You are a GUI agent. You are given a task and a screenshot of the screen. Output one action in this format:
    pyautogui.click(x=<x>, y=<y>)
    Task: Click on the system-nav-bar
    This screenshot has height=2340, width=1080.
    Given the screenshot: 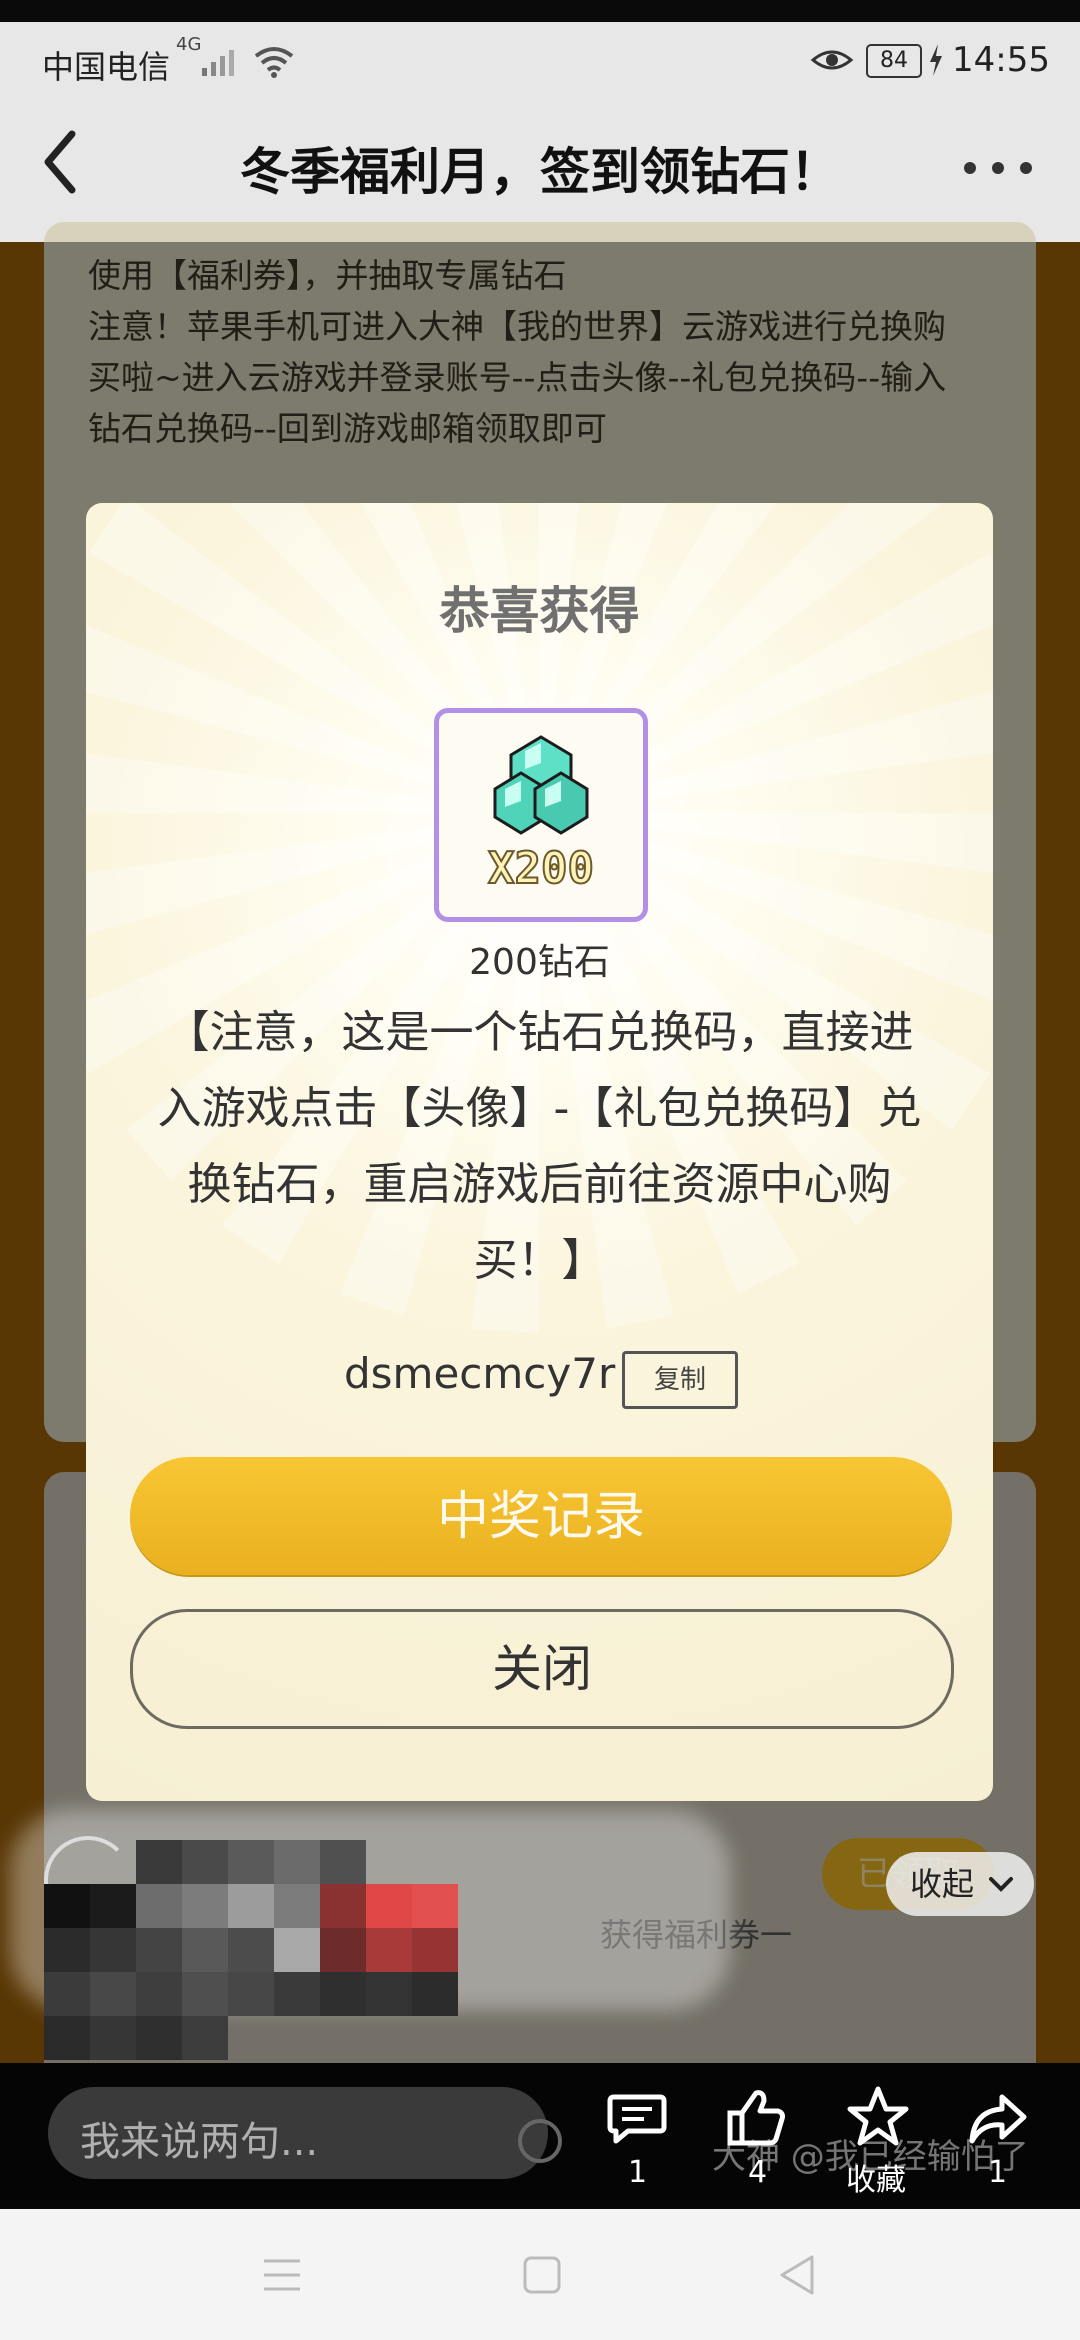 What is the action you would take?
    pyautogui.click(x=540, y=2274)
    